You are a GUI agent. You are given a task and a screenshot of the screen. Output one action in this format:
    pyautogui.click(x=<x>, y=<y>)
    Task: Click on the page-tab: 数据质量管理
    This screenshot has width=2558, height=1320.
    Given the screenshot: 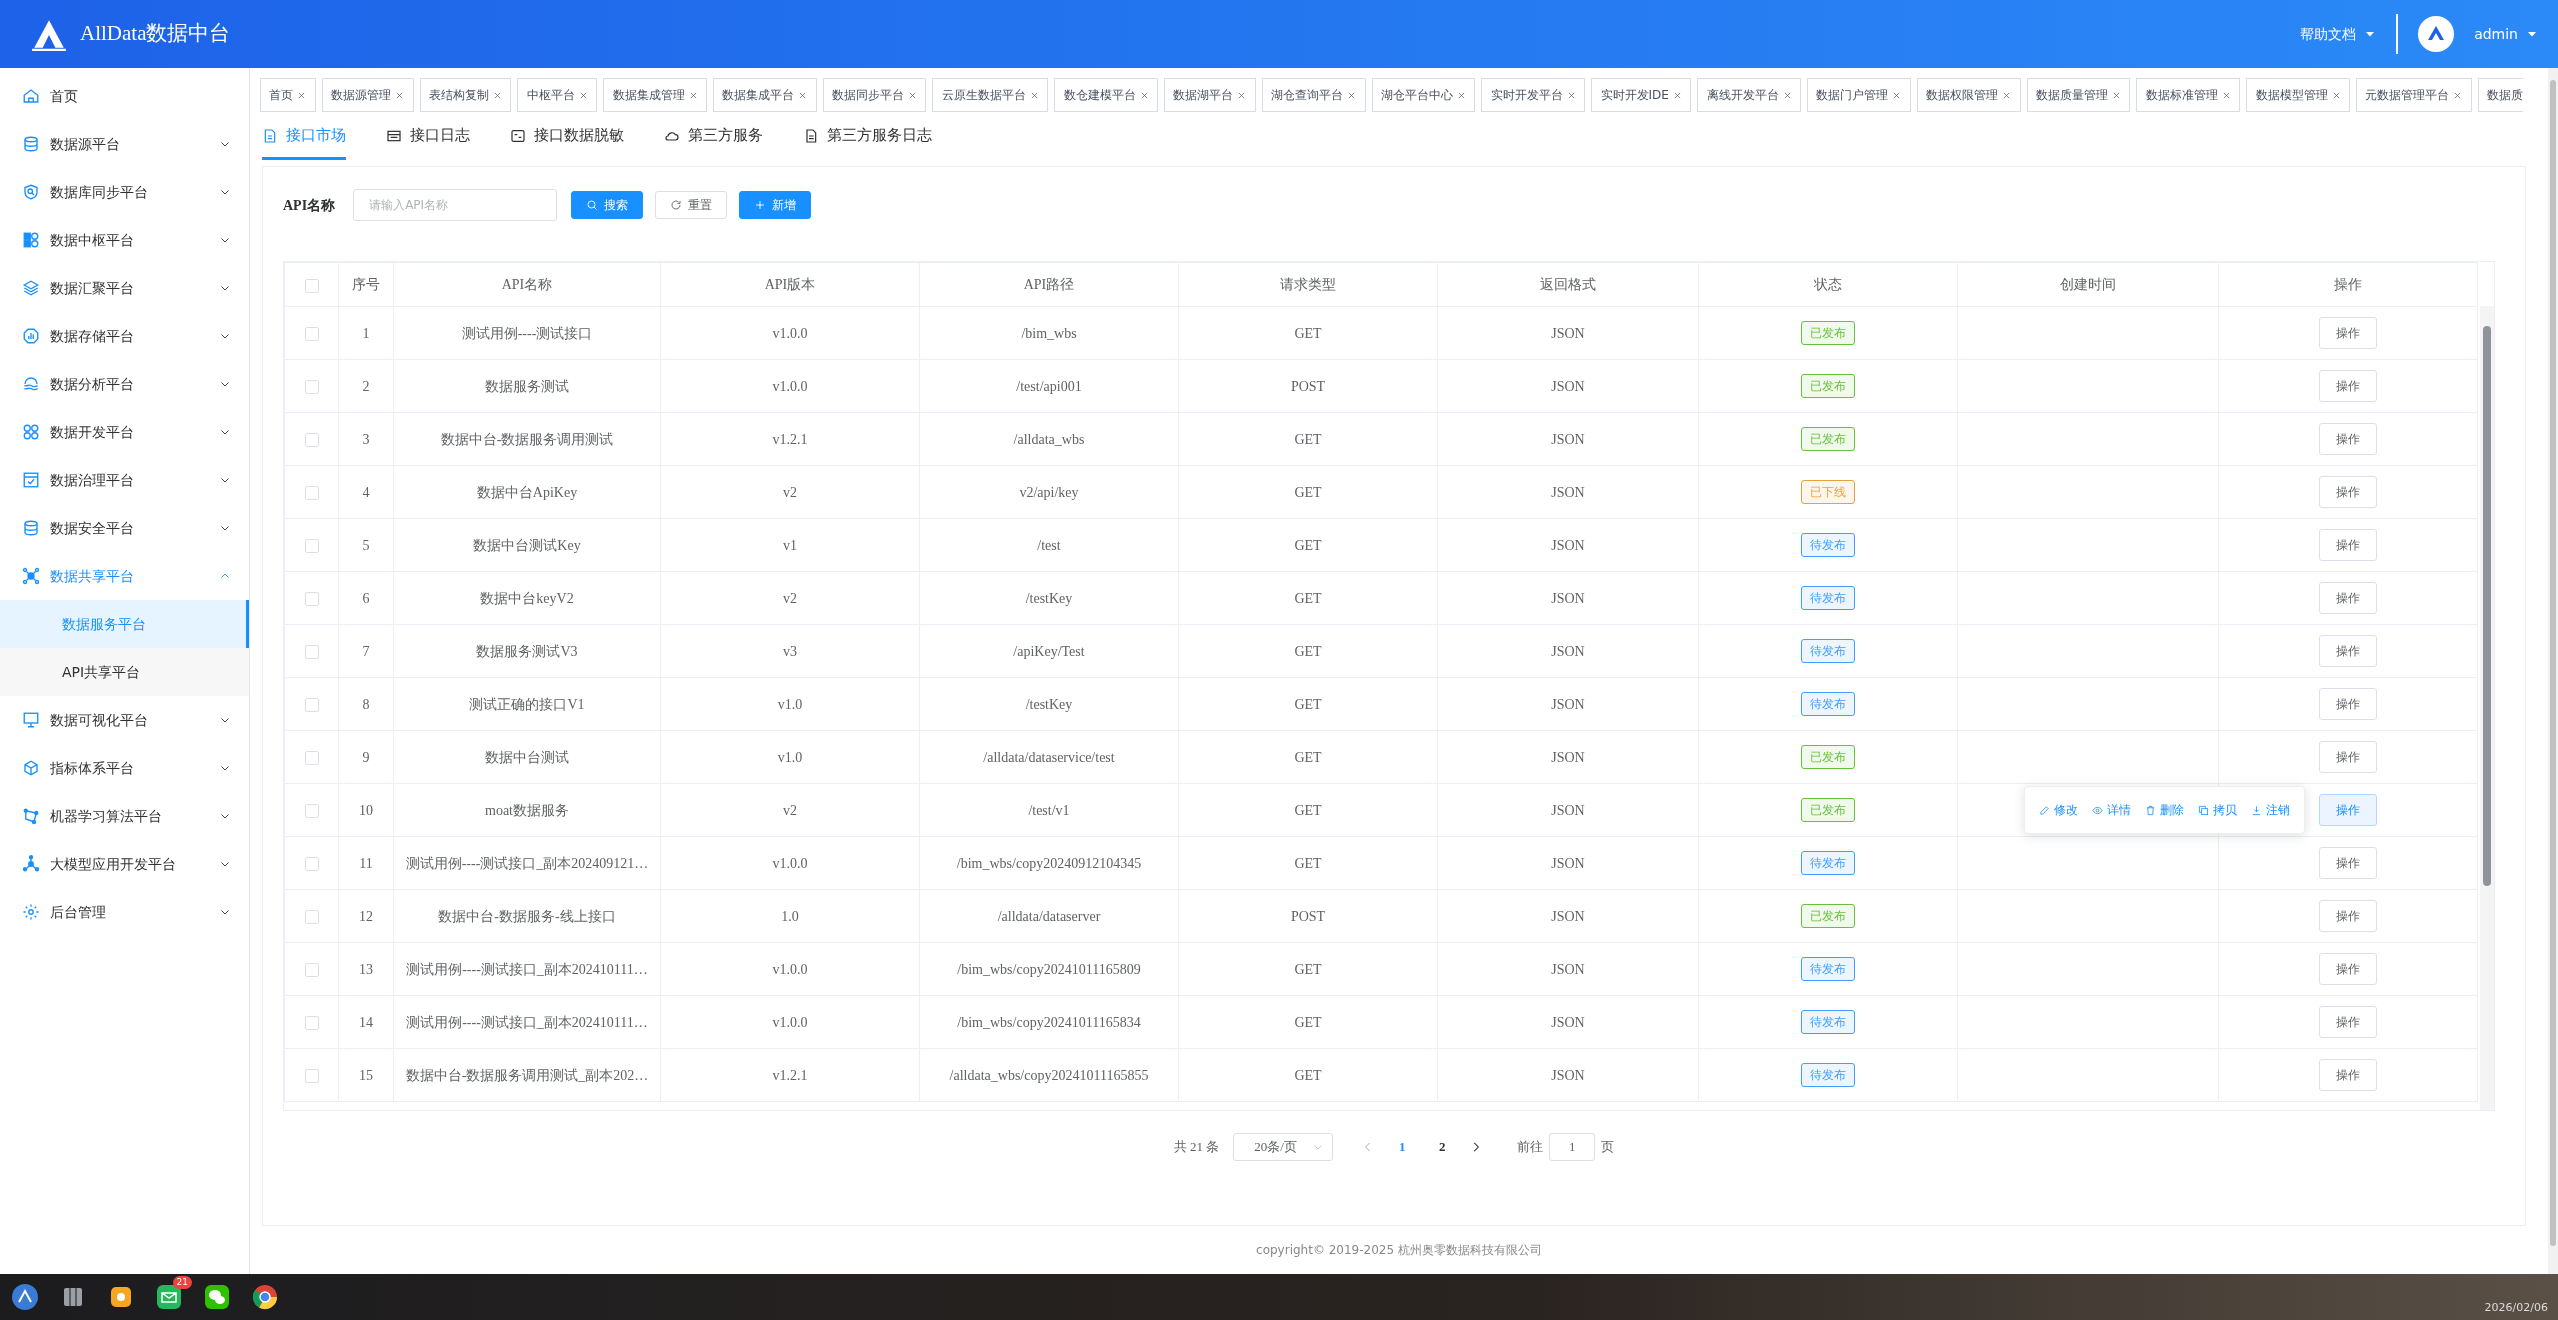 What is the action you would take?
    pyautogui.click(x=2078, y=95)
    